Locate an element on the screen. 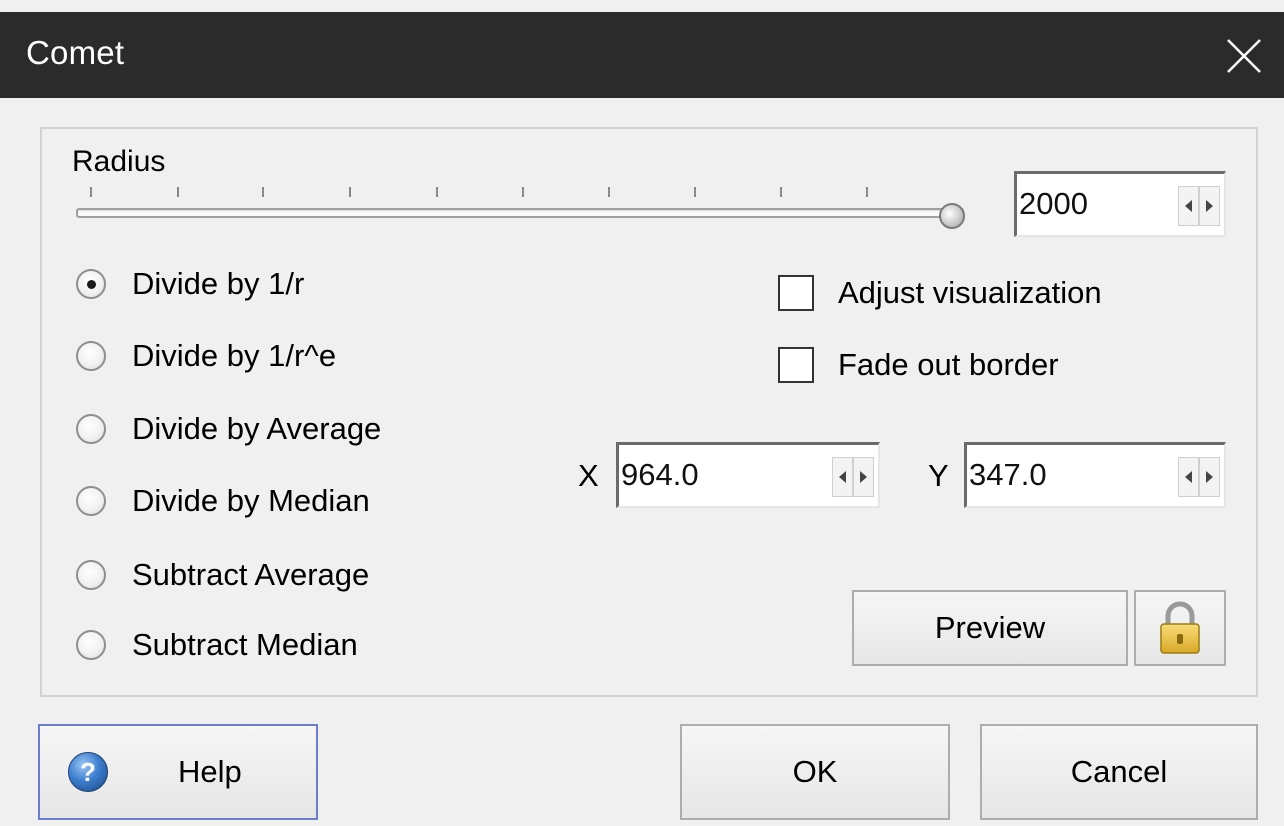 The width and height of the screenshot is (1284, 826). x-decrement-button is located at coordinates (842, 477).